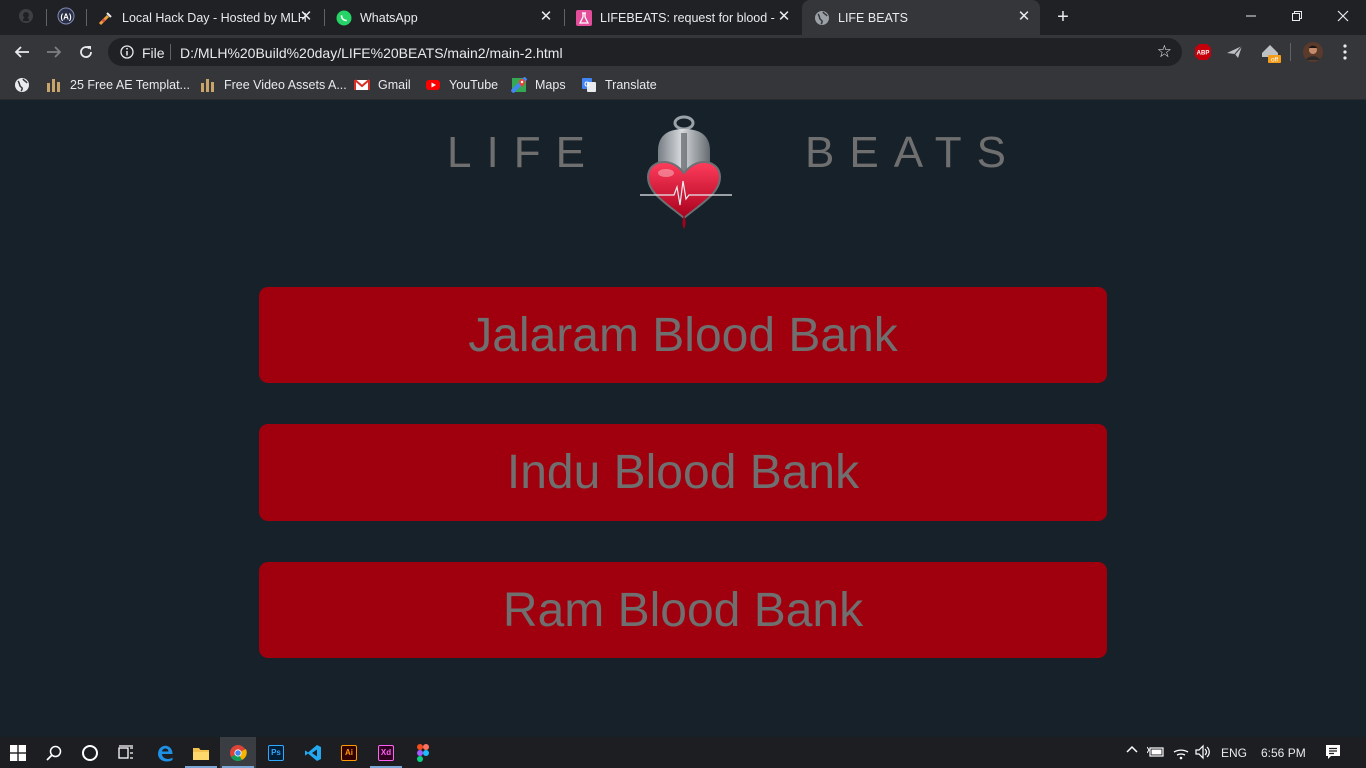  Describe the element at coordinates (686, 173) in the screenshot. I see `blood-drop-heart-logo` at that location.